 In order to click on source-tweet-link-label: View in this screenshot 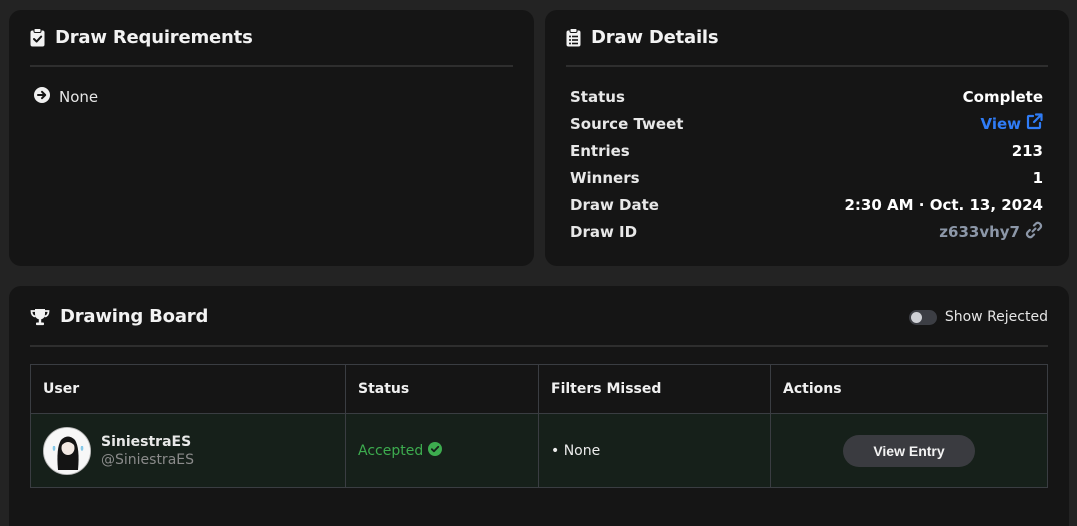, I will do `click(1000, 123)`.